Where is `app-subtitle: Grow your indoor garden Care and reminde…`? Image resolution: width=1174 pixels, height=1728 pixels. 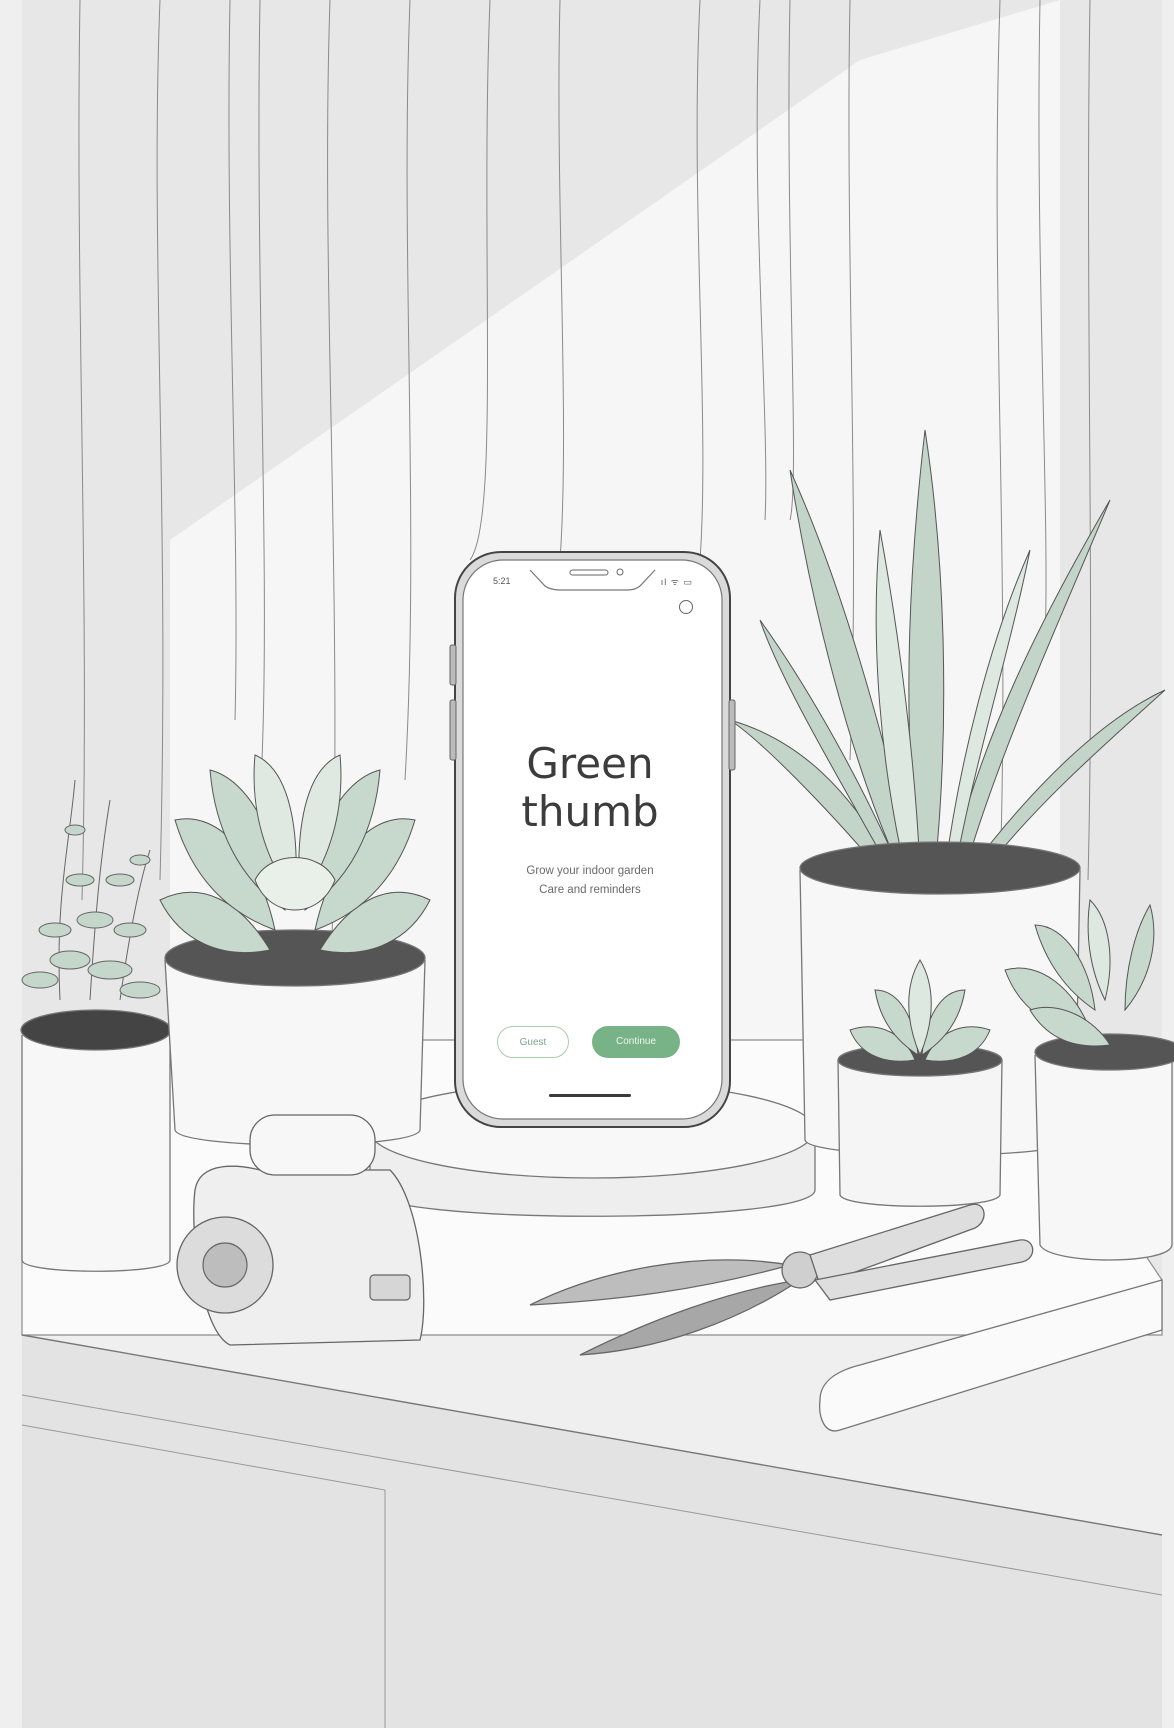
app-subtitle: Grow your indoor garden Care and reminde… is located at coordinates (590, 881).